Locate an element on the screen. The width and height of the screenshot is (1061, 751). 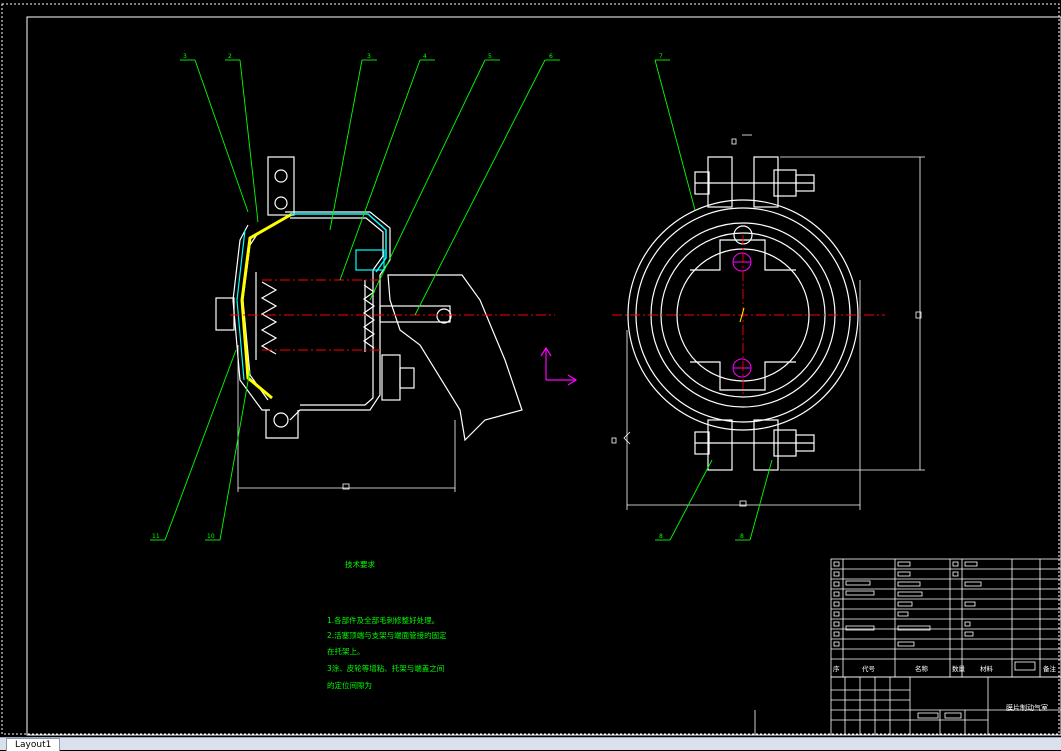
bottom-bracket is located at coordinates (282, 424).